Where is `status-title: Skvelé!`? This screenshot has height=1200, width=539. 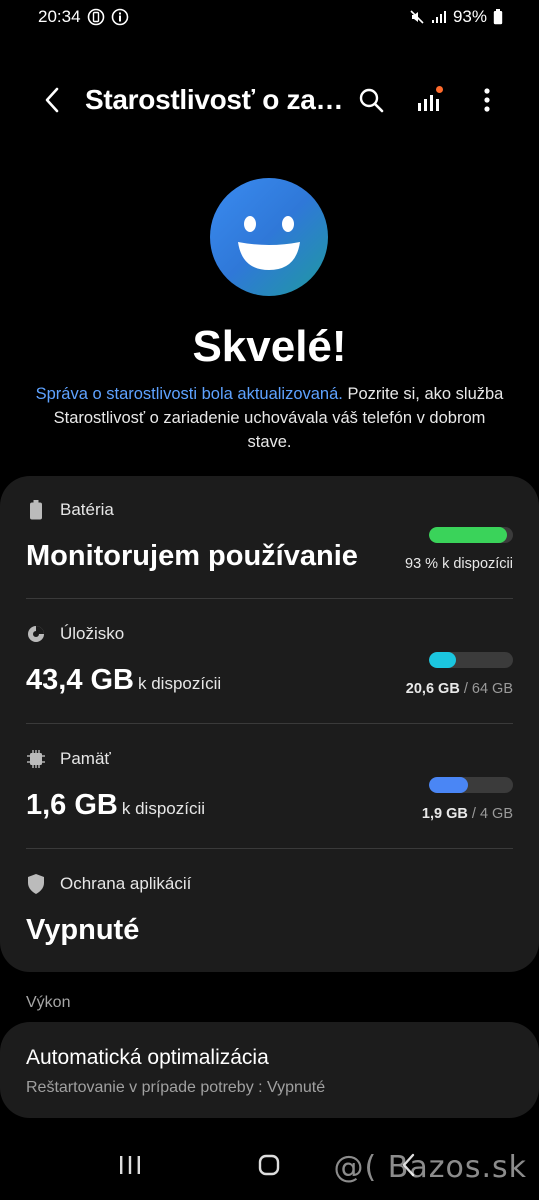
status-title: Skvelé! is located at coordinates (269, 346).